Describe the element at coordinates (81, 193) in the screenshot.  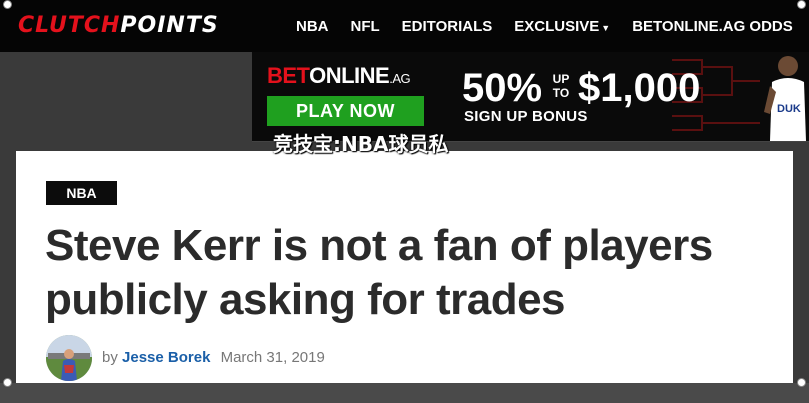
I see `category-tag: NBA` at that location.